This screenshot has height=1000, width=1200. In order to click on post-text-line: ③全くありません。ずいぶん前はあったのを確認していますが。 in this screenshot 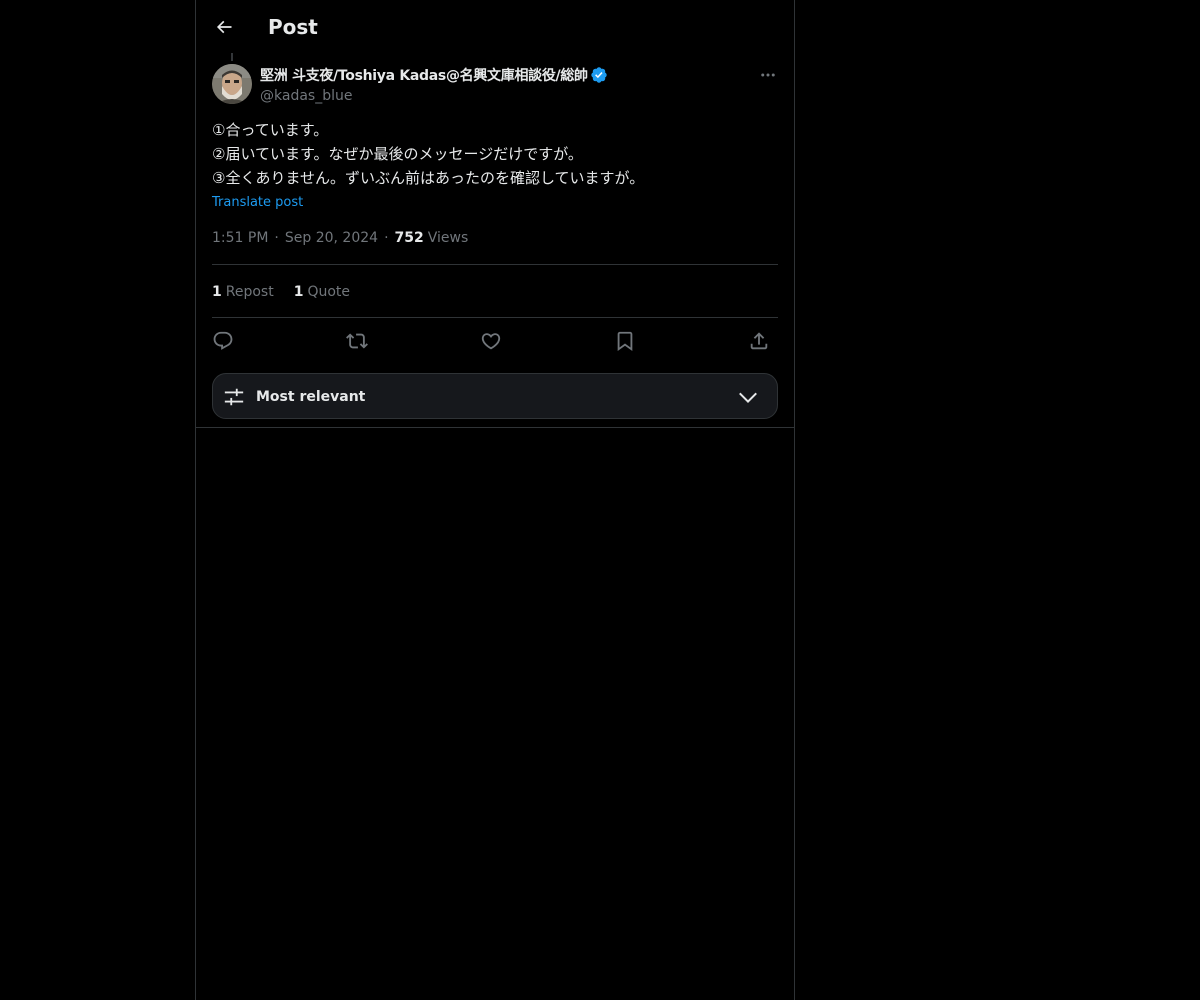, I will do `click(428, 178)`.